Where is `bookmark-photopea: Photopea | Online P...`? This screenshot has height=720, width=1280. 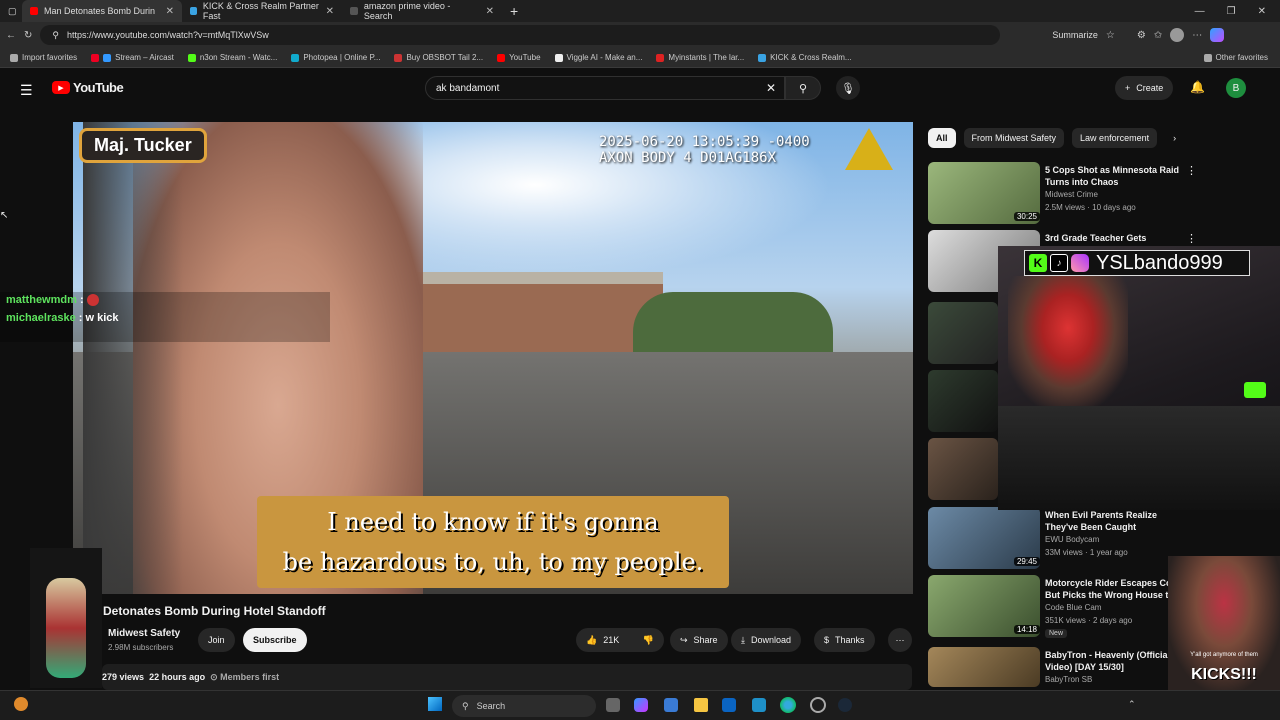
bookmark-photopea: Photopea | Online P... is located at coordinates (335, 57).